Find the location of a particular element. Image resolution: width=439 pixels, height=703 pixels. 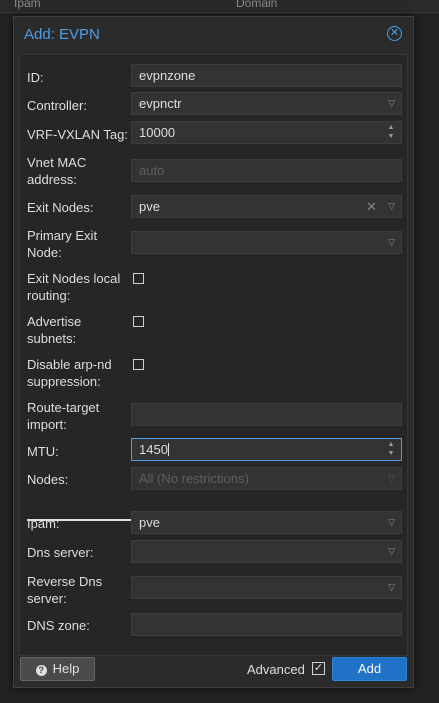

vnet-mac-placeholder: auto is located at coordinates (152, 170).